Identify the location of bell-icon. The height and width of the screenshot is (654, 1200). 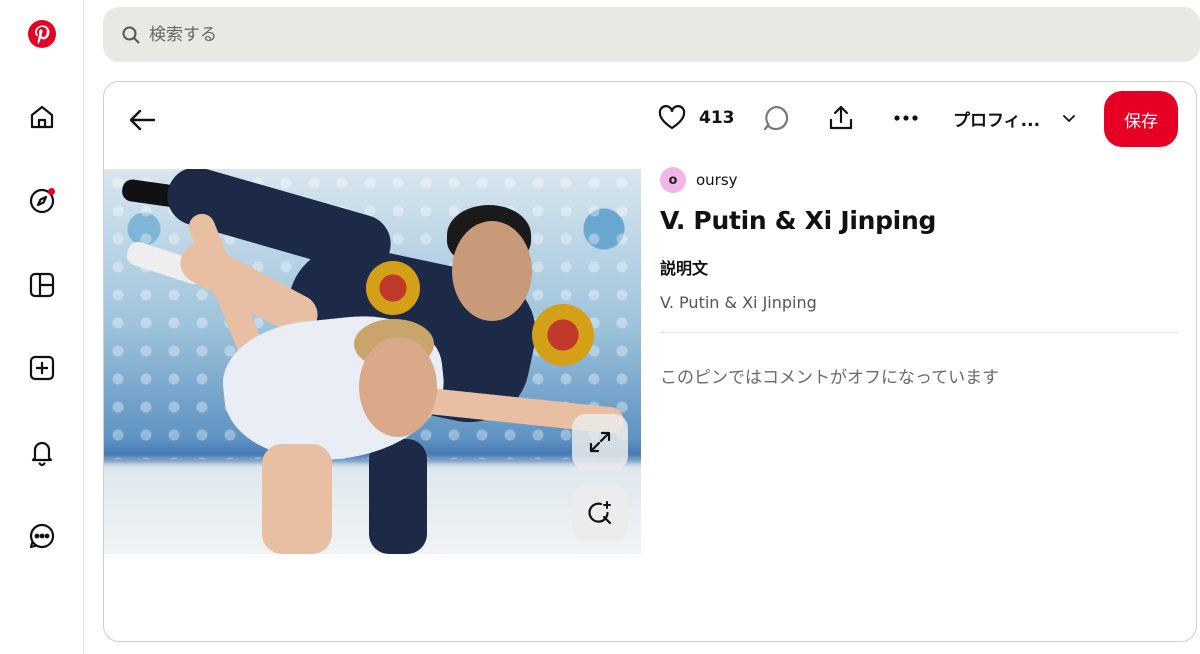
(42, 452).